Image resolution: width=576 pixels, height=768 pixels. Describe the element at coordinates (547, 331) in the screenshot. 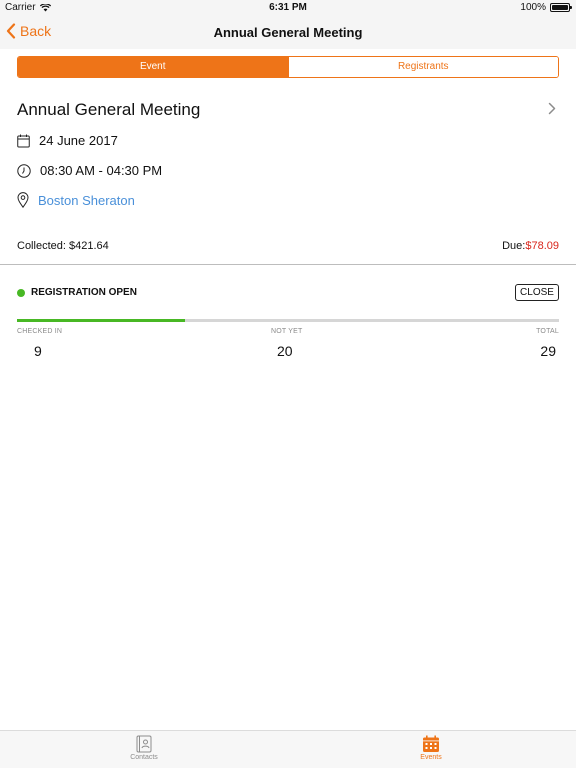

I see `total-label: TOTAL` at that location.